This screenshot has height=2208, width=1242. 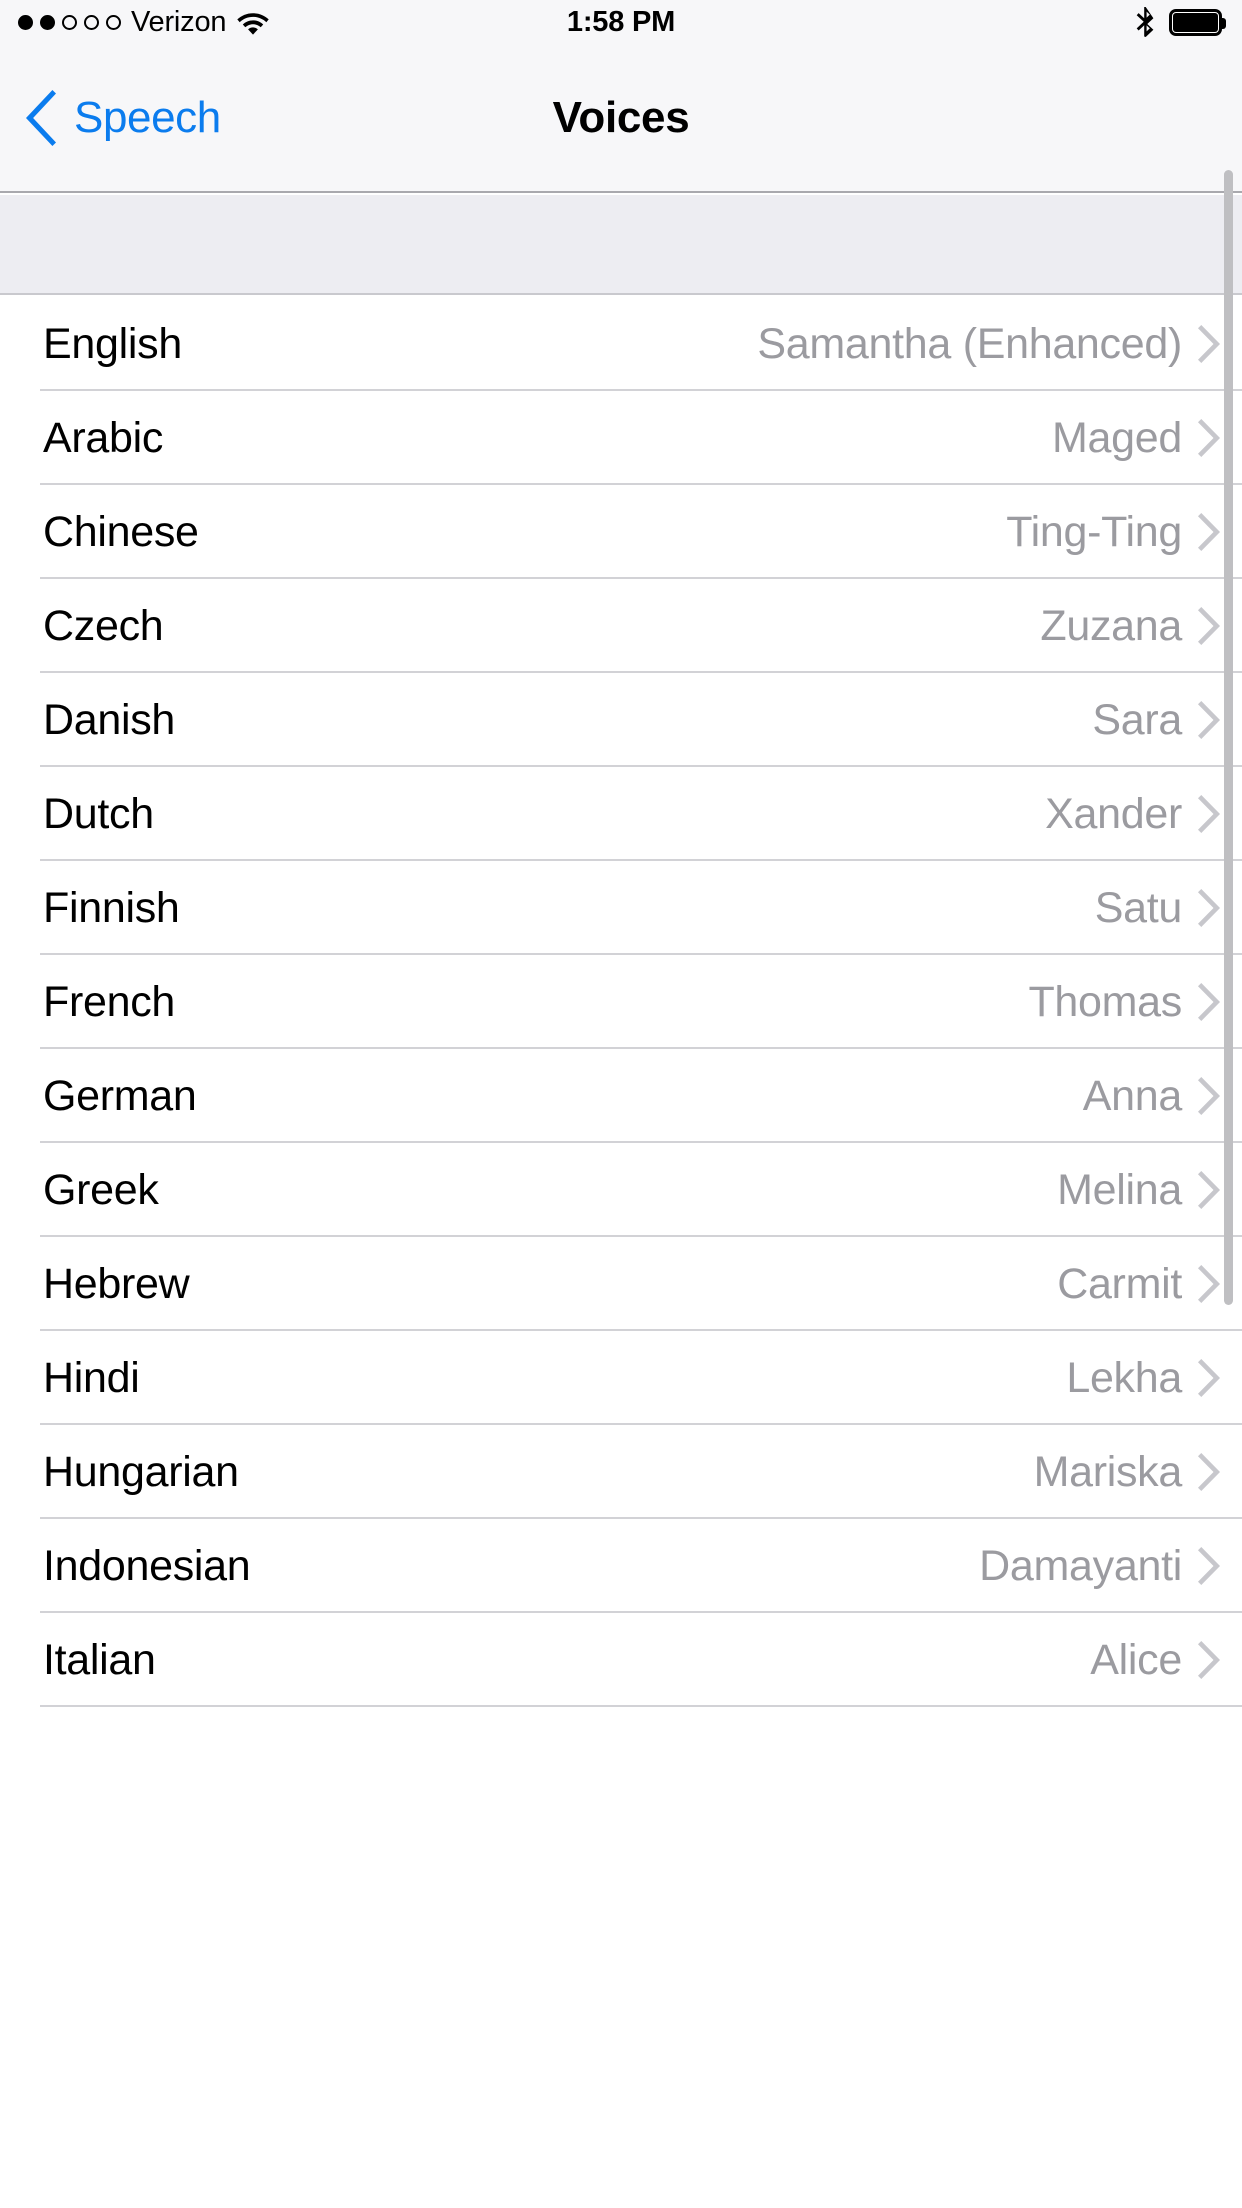 I want to click on list-item: Arabic Maged, so click(x=621, y=438).